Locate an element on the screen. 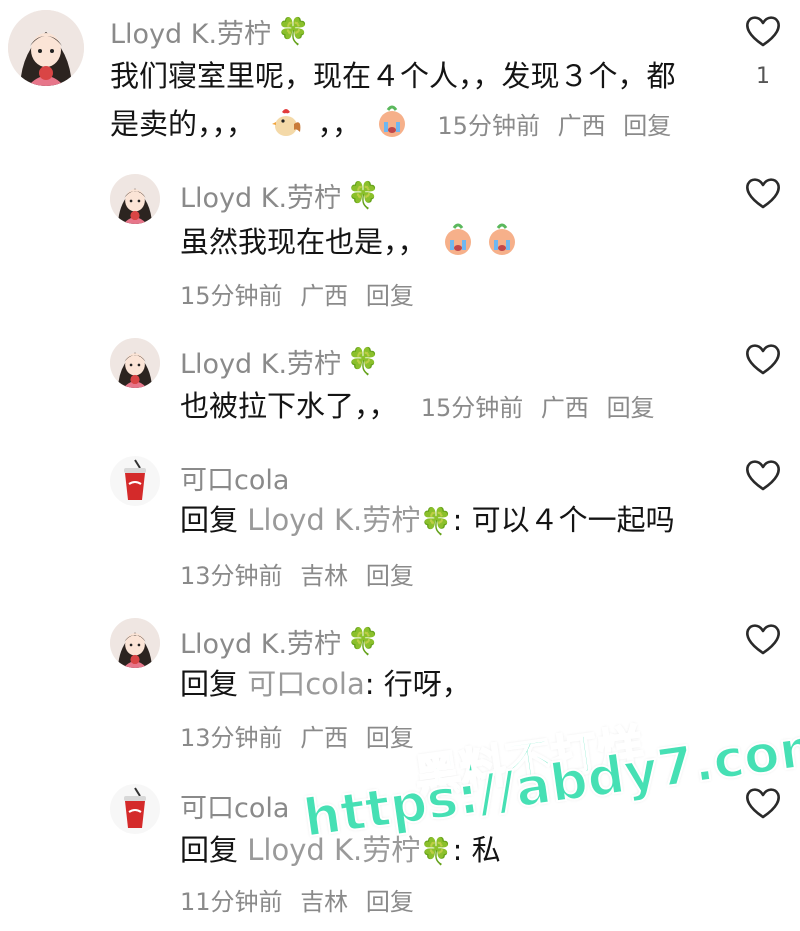 The width and height of the screenshot is (800, 931). rooster-emoji-icon is located at coordinates (286, 122).